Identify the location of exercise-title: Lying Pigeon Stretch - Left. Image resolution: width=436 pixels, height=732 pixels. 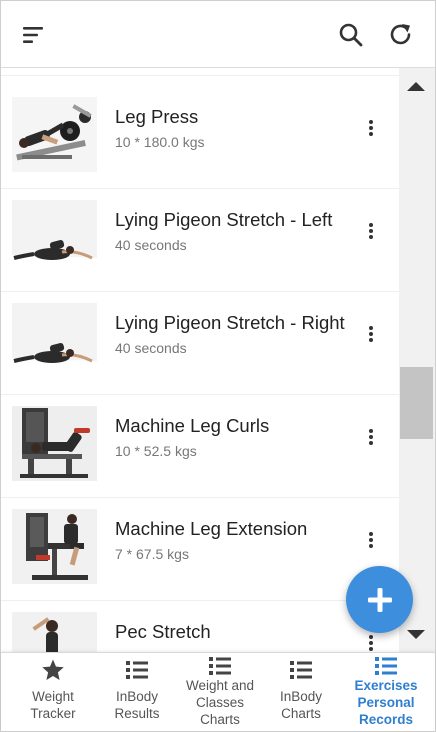
(224, 219).